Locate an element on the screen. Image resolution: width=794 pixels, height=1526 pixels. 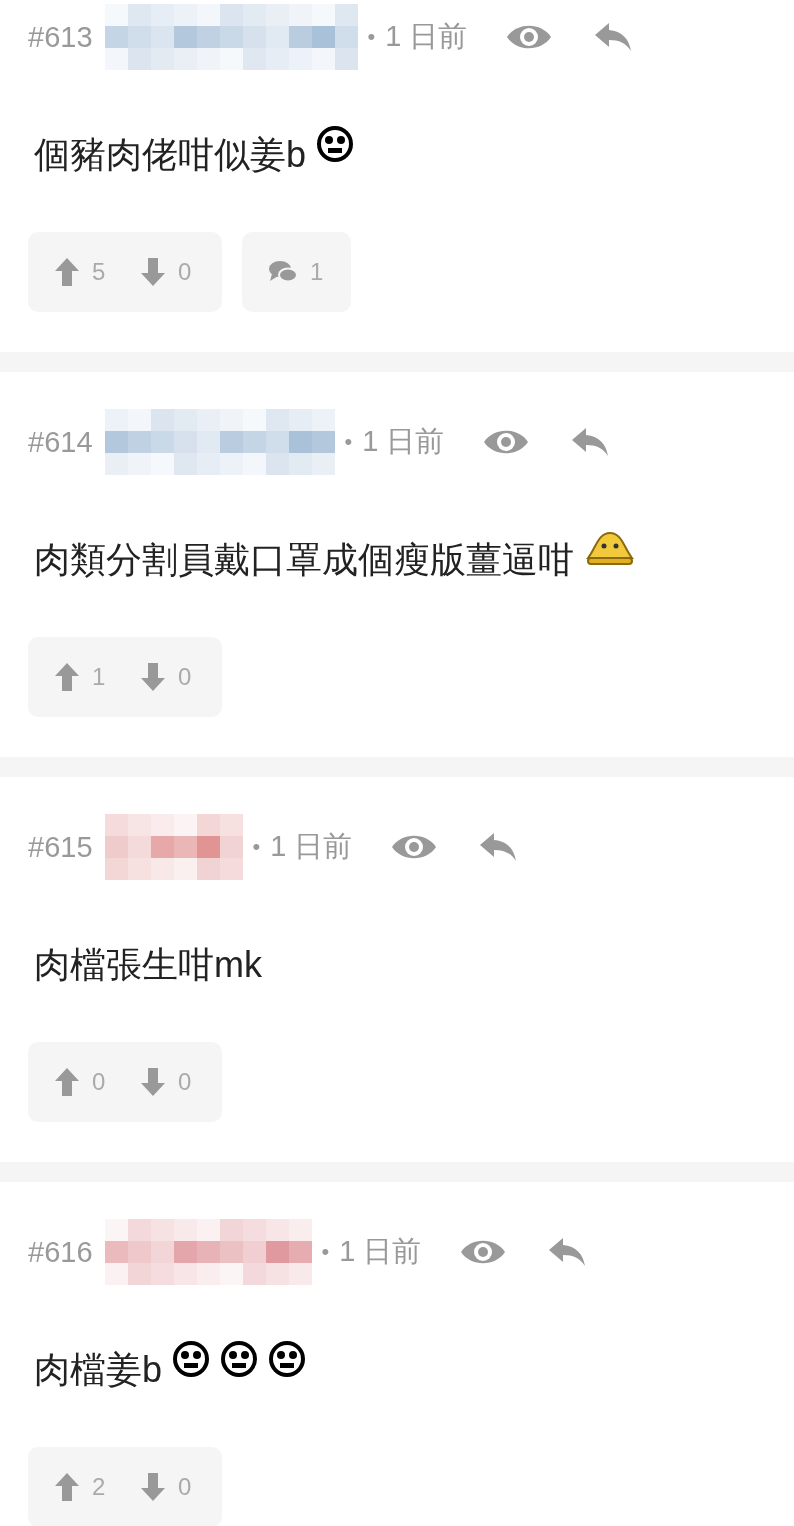
post-text: 肉檔張生咁mk is located at coordinates (148, 964).